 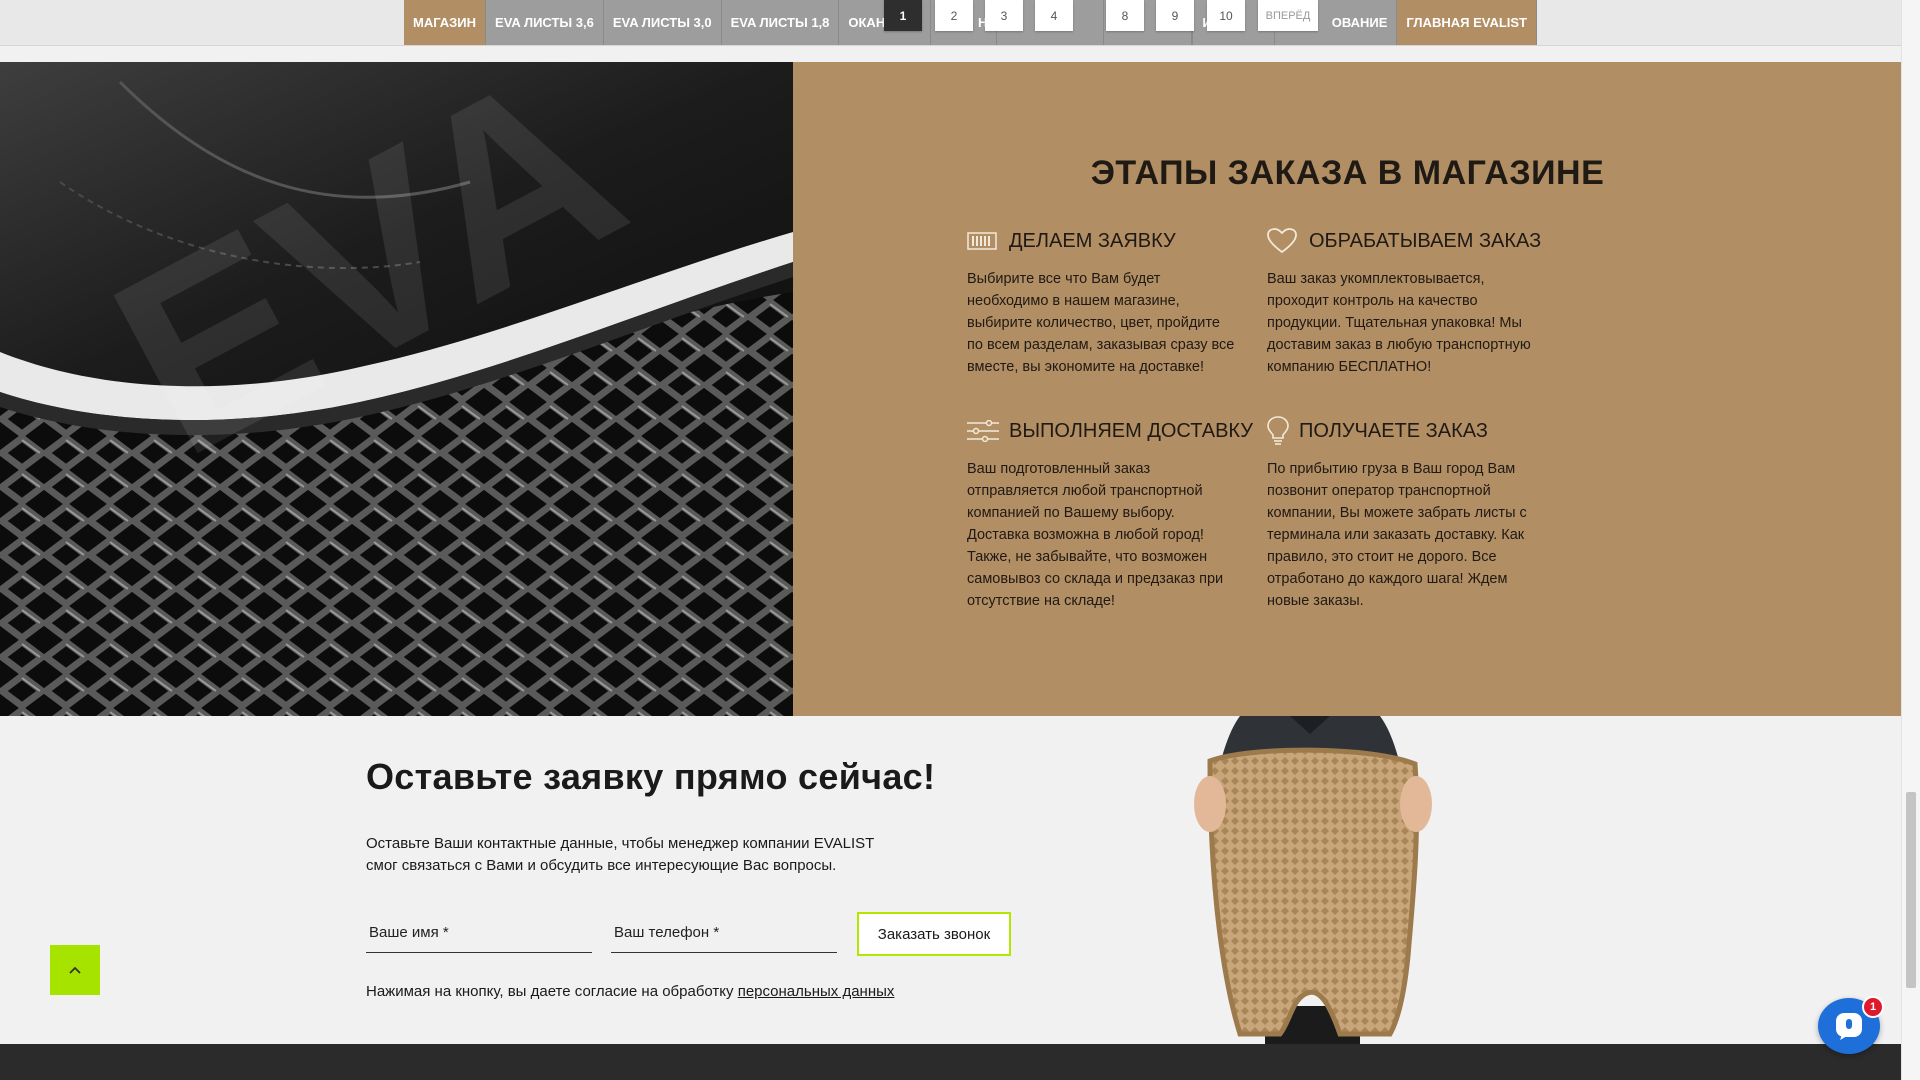 What do you see at coordinates (1125, 15) in the screenshot?
I see `page-8: 8` at bounding box center [1125, 15].